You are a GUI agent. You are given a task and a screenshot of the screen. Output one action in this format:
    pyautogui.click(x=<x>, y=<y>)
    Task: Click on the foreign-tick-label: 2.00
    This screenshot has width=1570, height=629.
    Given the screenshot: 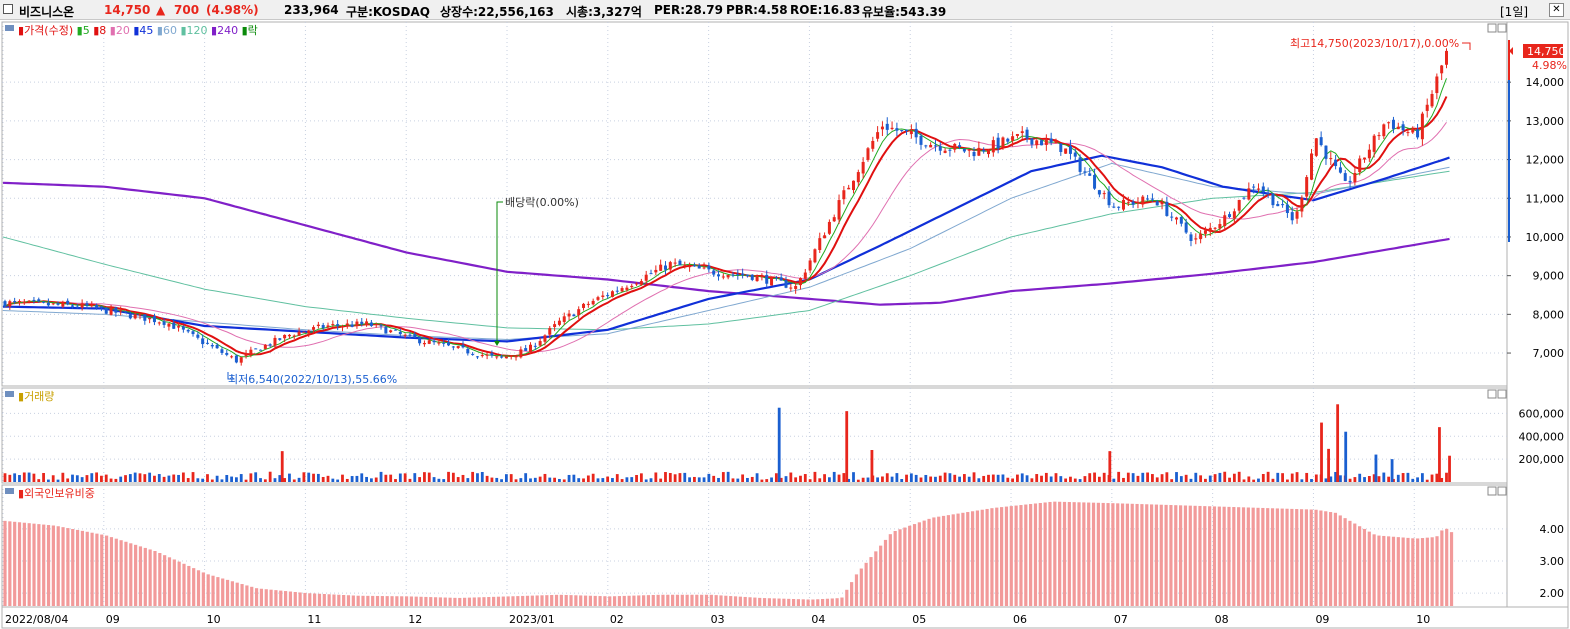 What is the action you would take?
    pyautogui.click(x=1552, y=593)
    